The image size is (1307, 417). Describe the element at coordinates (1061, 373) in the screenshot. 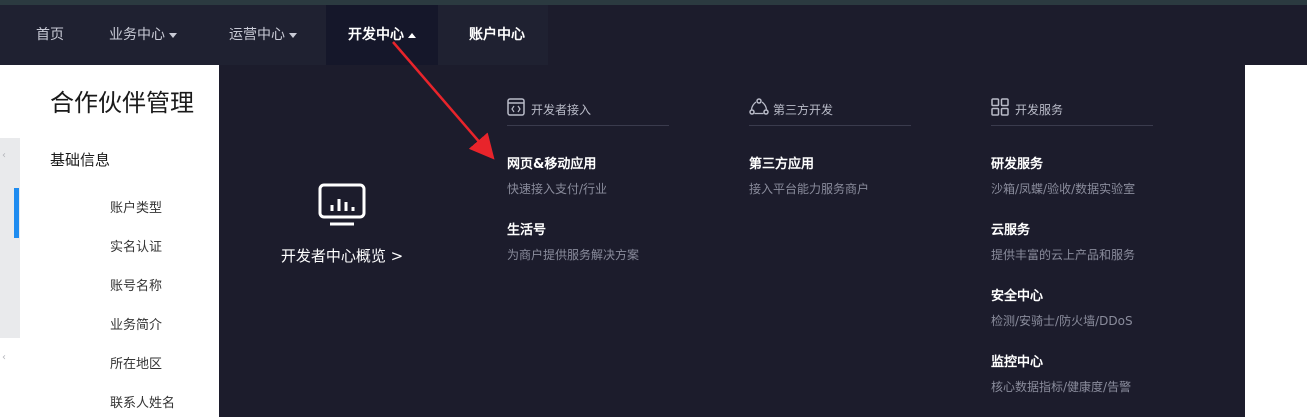

I see `entry-monitoring-center: 监控中心 核心数据指标/健康度/告警` at that location.